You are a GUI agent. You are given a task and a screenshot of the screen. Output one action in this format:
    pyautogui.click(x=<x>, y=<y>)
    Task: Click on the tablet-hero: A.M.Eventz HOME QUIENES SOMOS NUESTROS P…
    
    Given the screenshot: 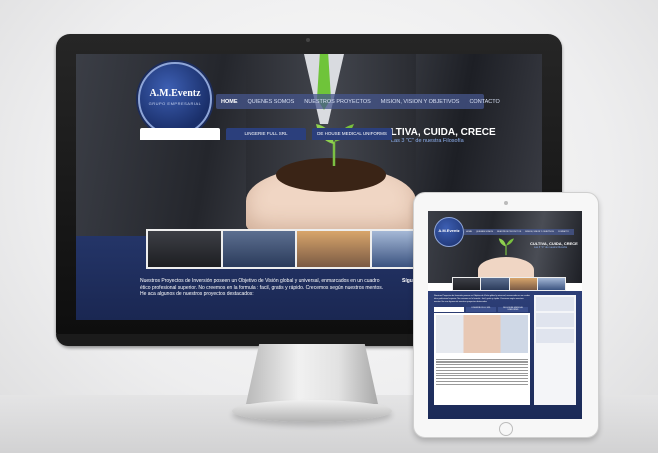 What is the action you would take?
    pyautogui.click(x=505, y=247)
    